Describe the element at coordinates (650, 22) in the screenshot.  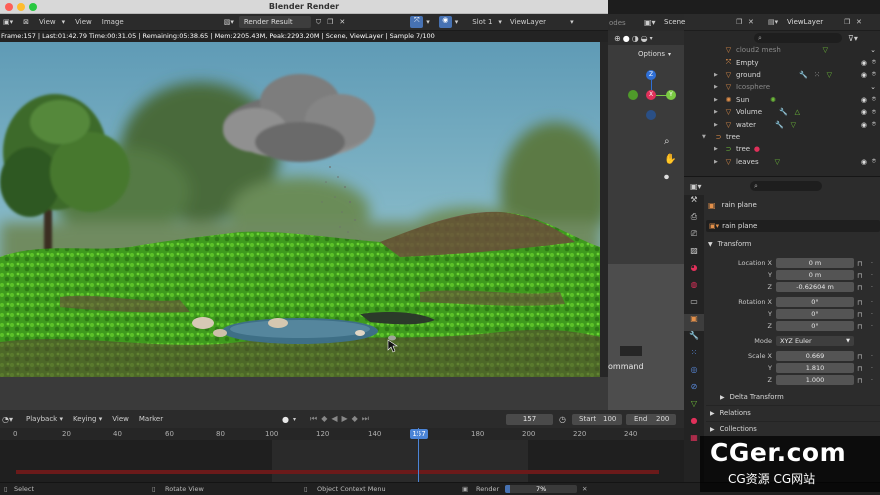
I see `scene-browse-icon: ▣▾` at that location.